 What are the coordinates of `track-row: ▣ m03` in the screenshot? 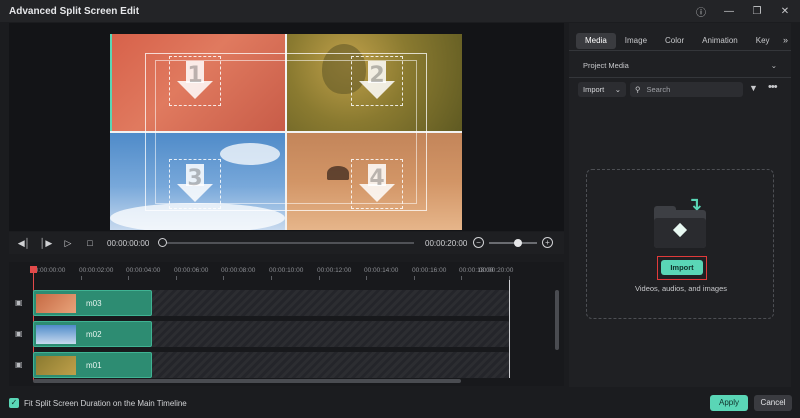 It's located at (286, 303).